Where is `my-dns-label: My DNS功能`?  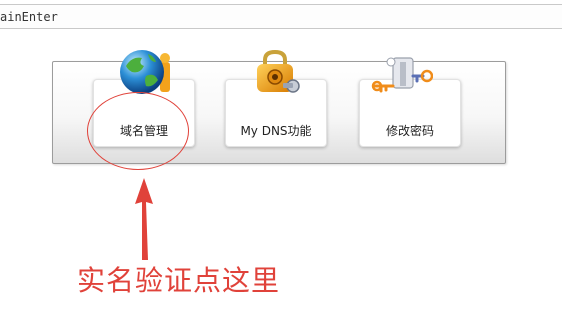
my-dns-label: My DNS功能 is located at coordinates (276, 131).